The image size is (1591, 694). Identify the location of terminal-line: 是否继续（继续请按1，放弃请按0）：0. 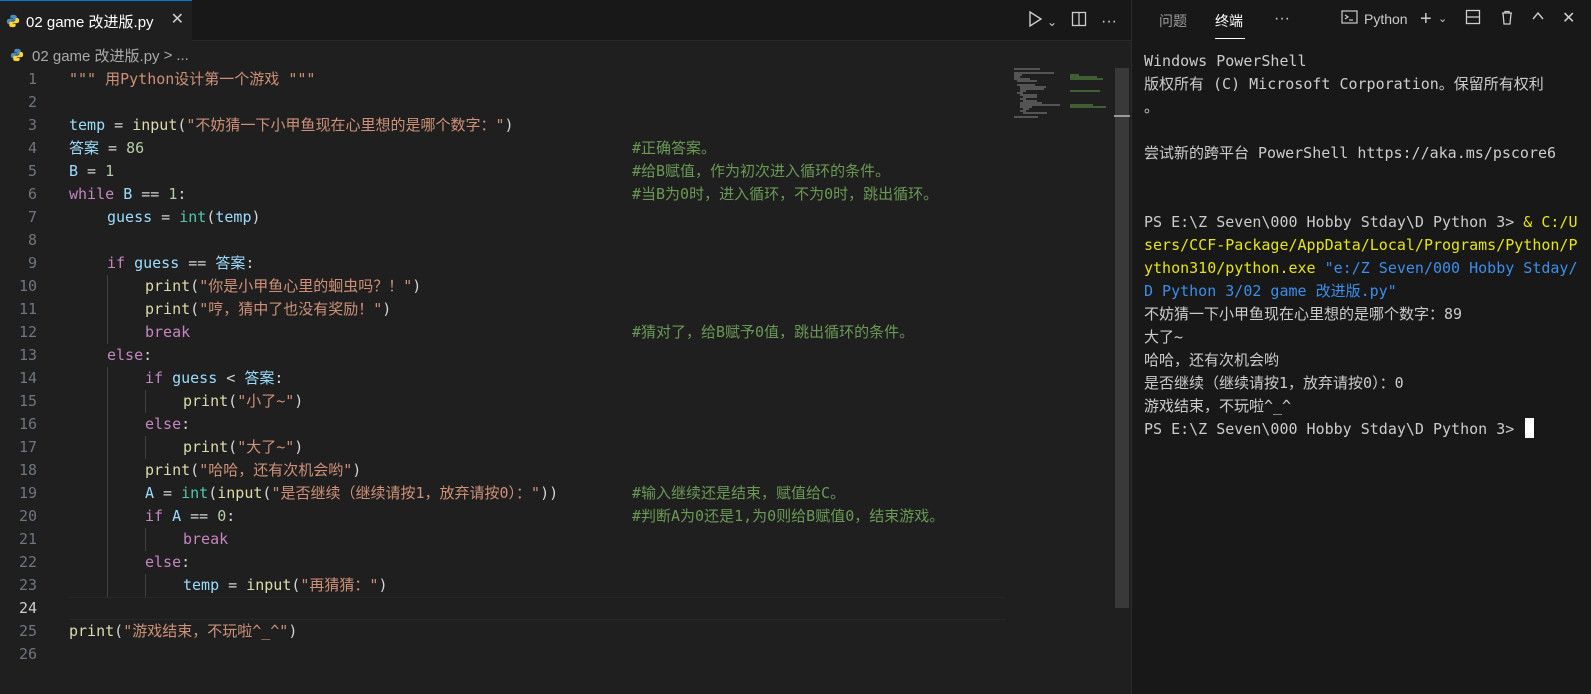
(1274, 383).